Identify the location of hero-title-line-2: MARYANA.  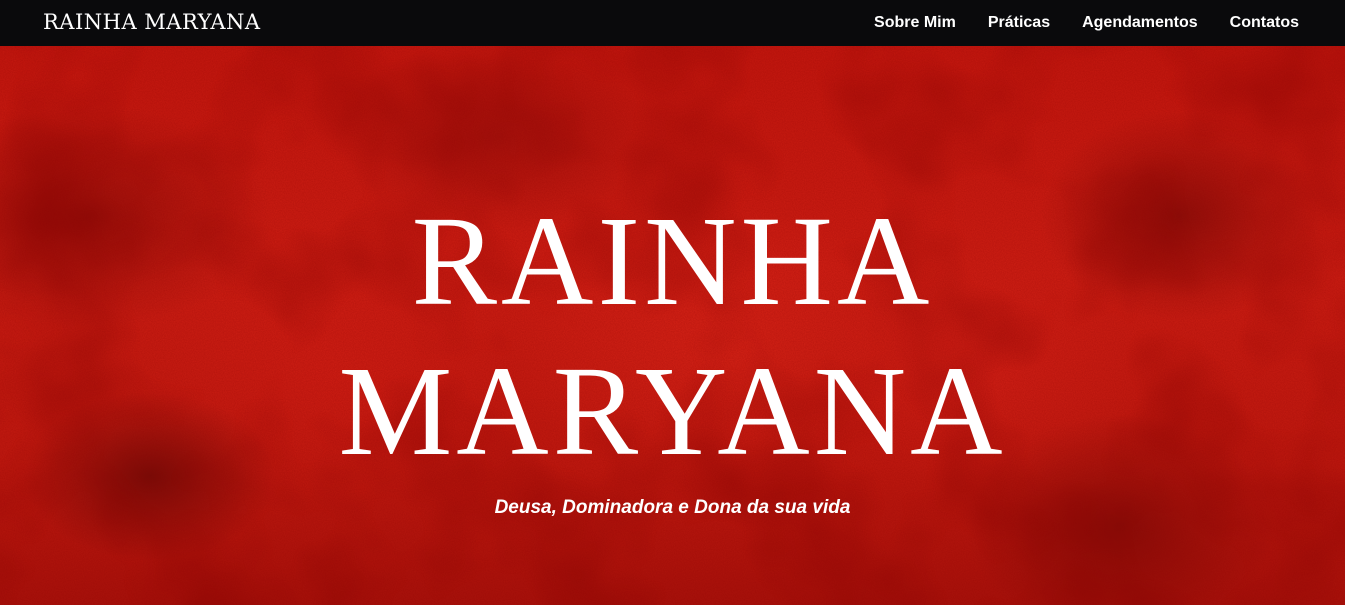
(672, 411).